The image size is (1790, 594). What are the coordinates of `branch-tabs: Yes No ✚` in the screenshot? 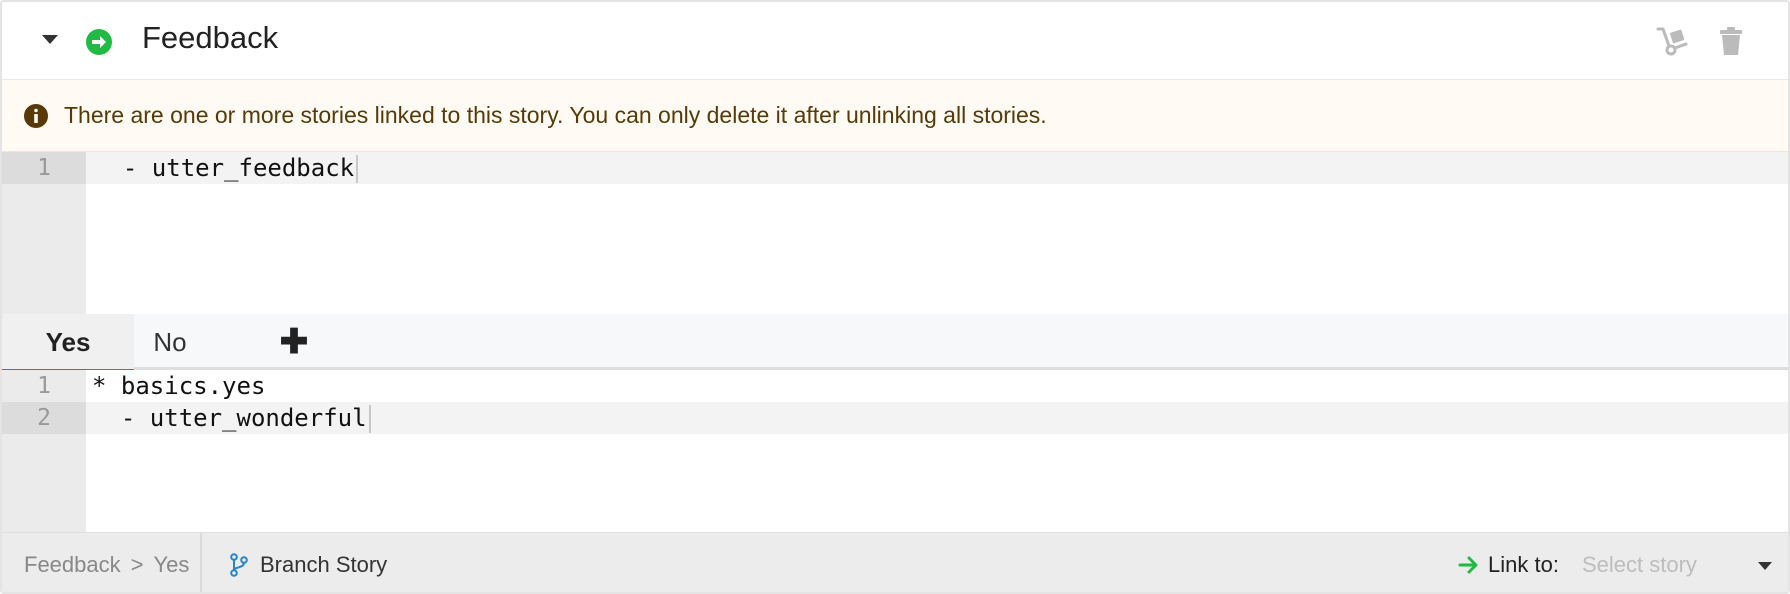 It's located at (895, 343).